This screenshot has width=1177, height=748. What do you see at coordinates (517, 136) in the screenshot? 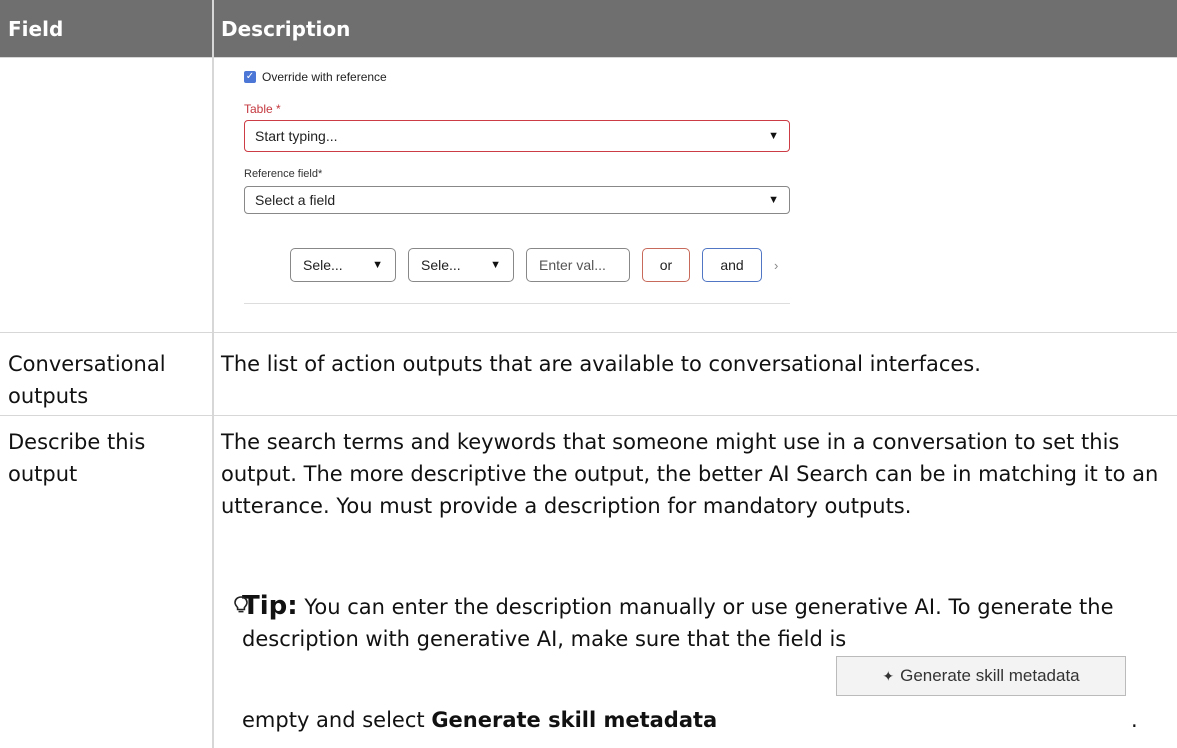
I see `table-select: Start typing... ▼` at bounding box center [517, 136].